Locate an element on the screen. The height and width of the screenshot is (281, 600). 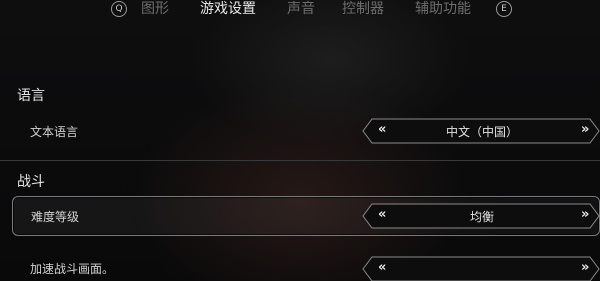
tab-controller: 控制器 is located at coordinates (363, 9).